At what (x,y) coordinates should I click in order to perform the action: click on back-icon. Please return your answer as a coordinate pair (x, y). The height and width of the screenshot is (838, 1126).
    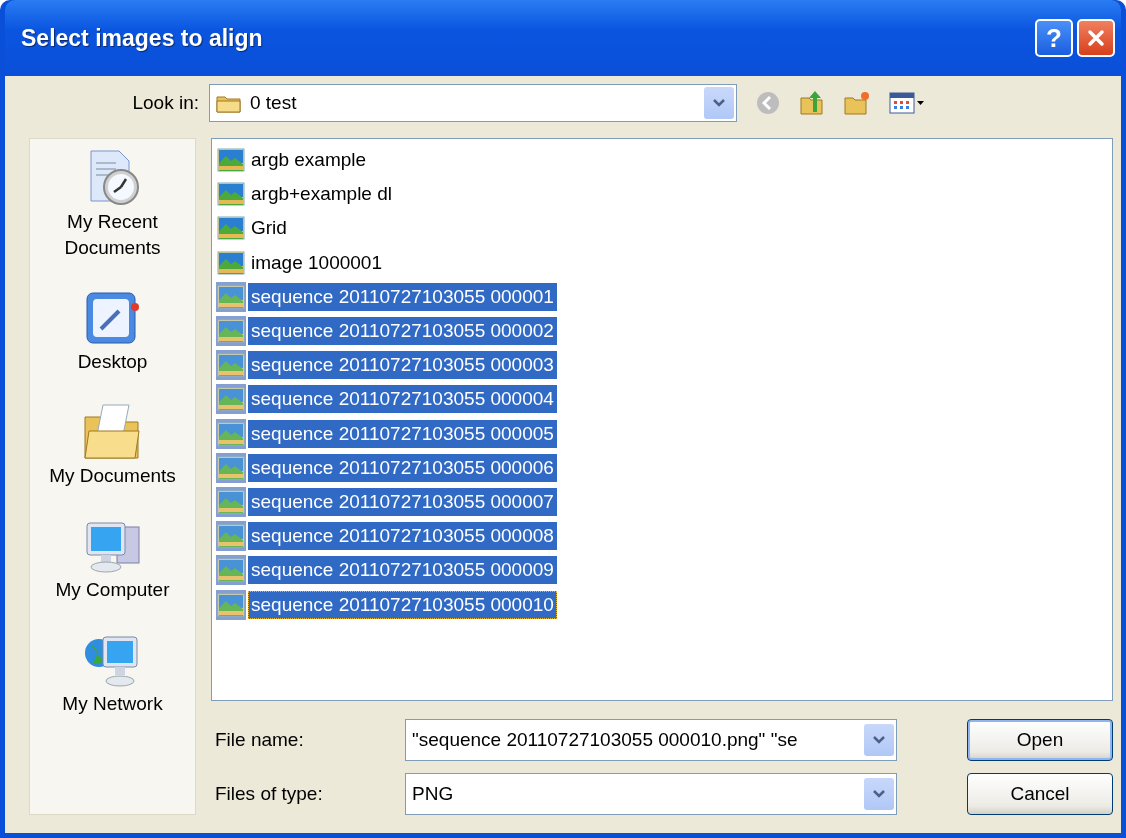
    Looking at the image, I should click on (768, 103).